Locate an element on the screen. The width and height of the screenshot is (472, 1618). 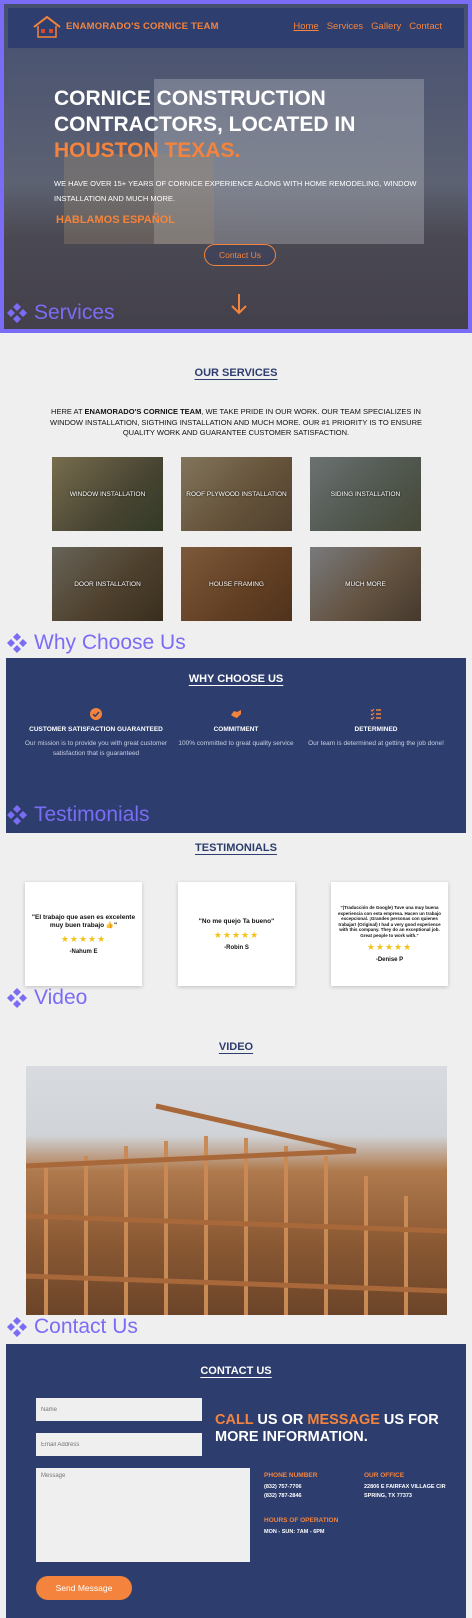
title-message: MESSAGE is located at coordinates (343, 1420).